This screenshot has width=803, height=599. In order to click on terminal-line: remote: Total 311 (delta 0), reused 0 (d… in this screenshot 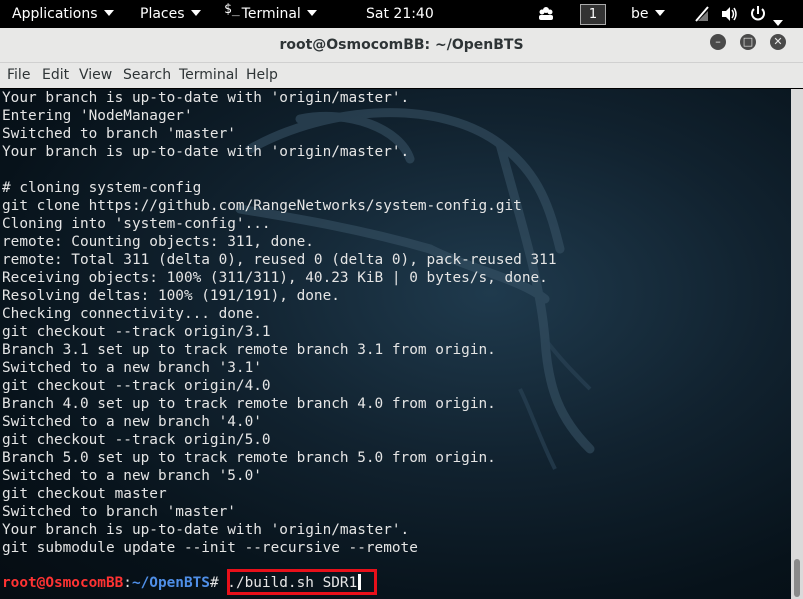, I will do `click(279, 260)`.